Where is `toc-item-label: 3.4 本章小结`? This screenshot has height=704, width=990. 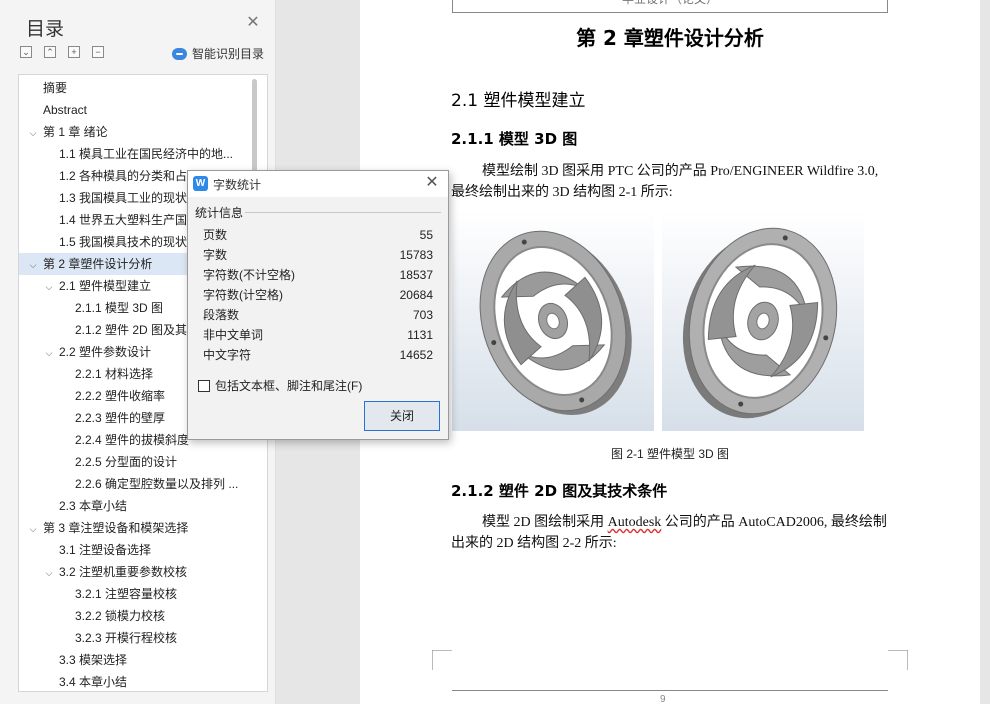
toc-item-label: 3.4 本章小结 is located at coordinates (93, 682).